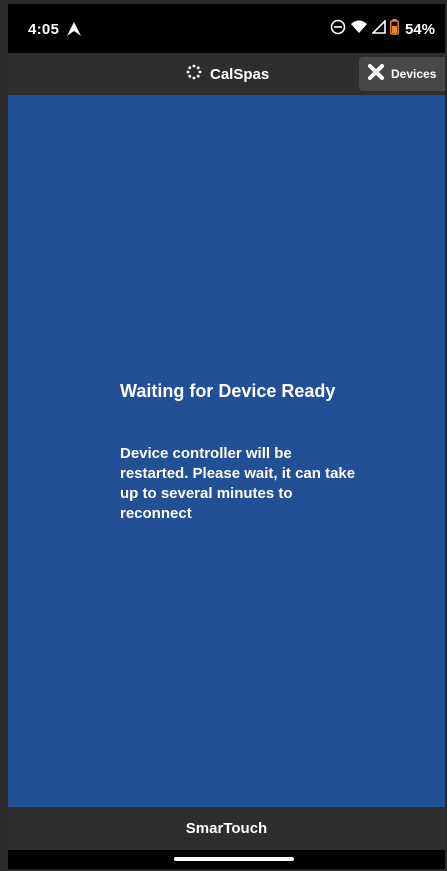 This screenshot has height=871, width=447. Describe the element at coordinates (376, 74) in the screenshot. I see `close-x-icon` at that location.